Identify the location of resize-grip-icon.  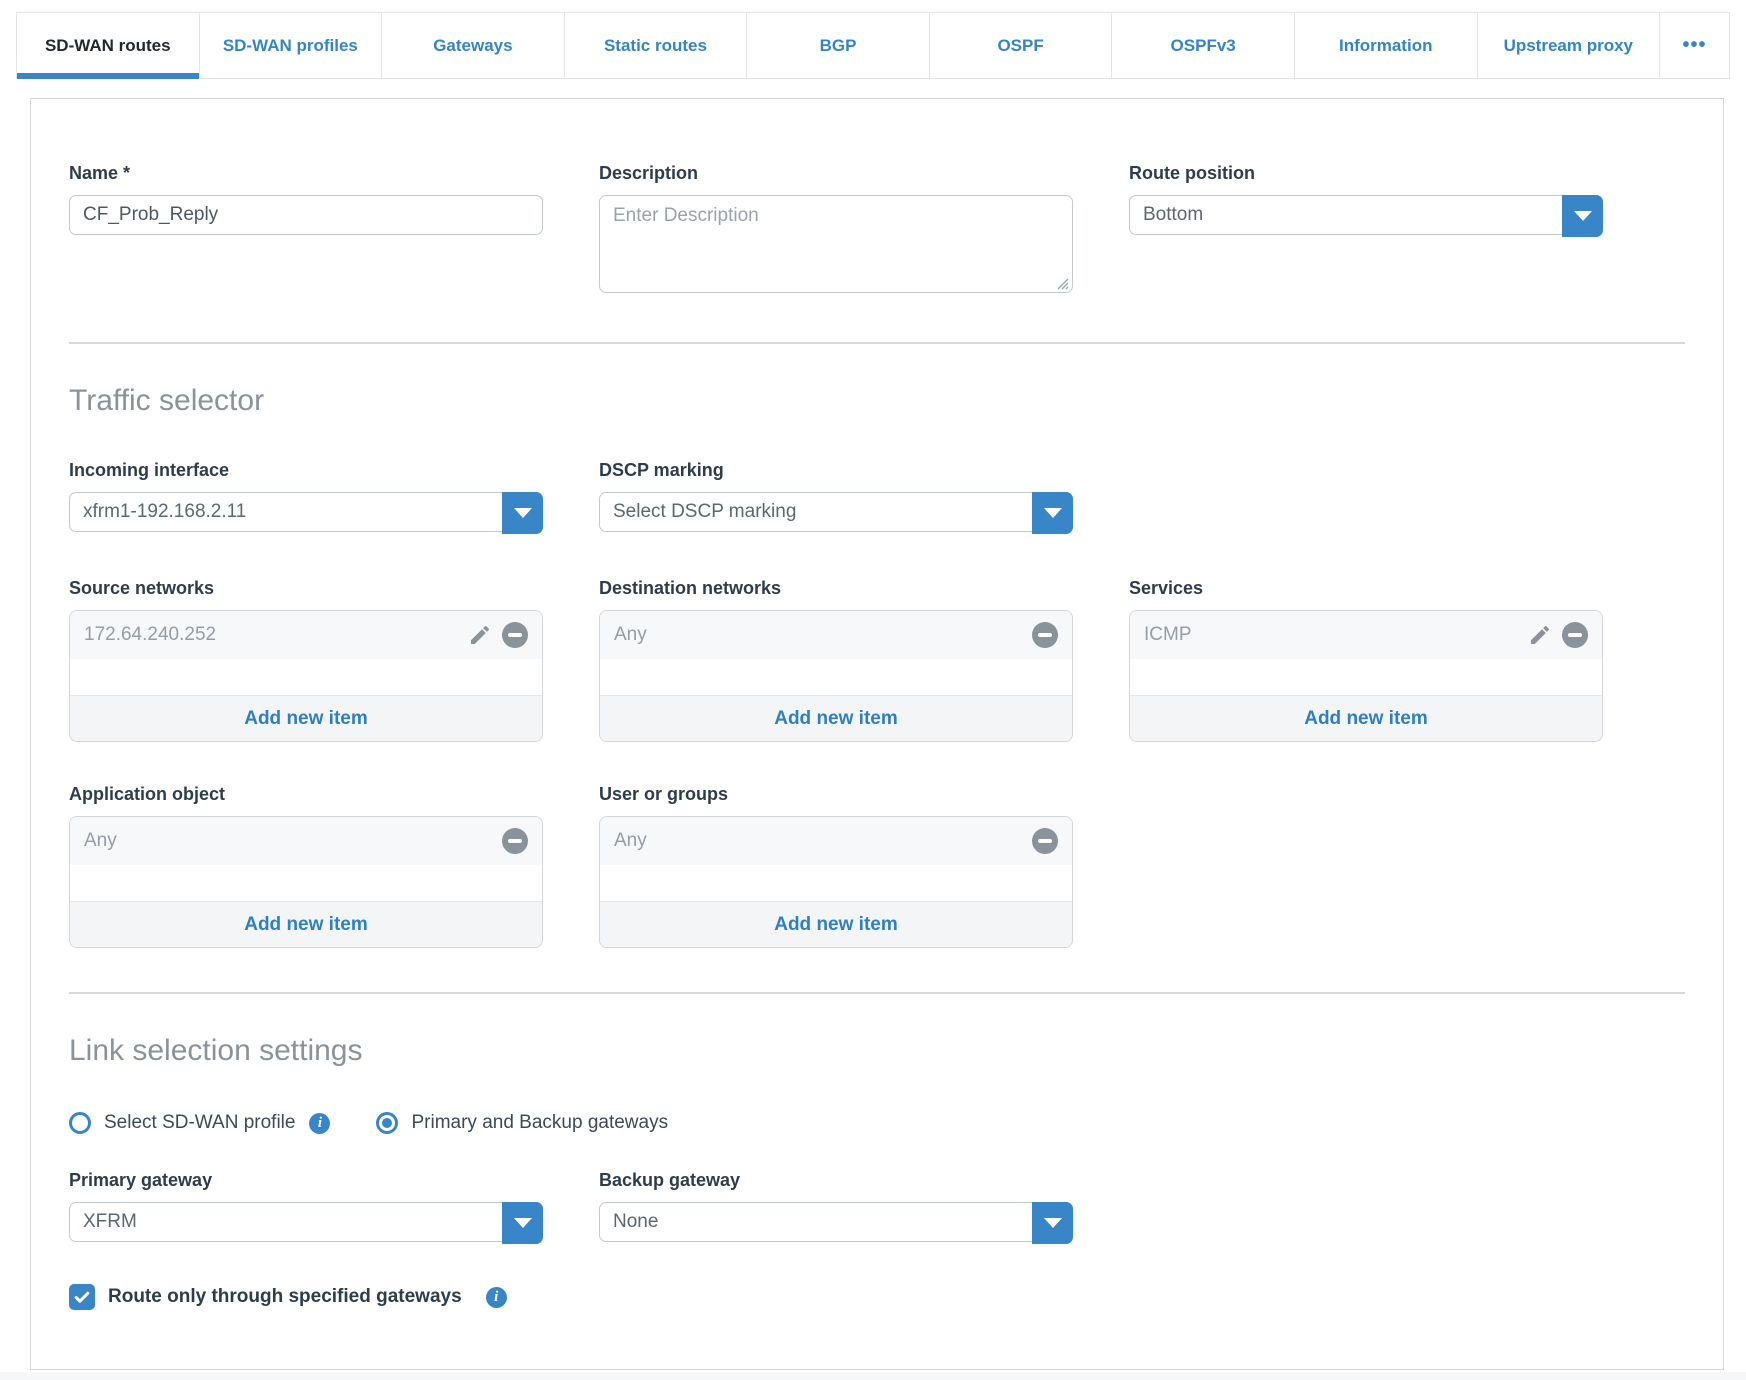
(1061, 282).